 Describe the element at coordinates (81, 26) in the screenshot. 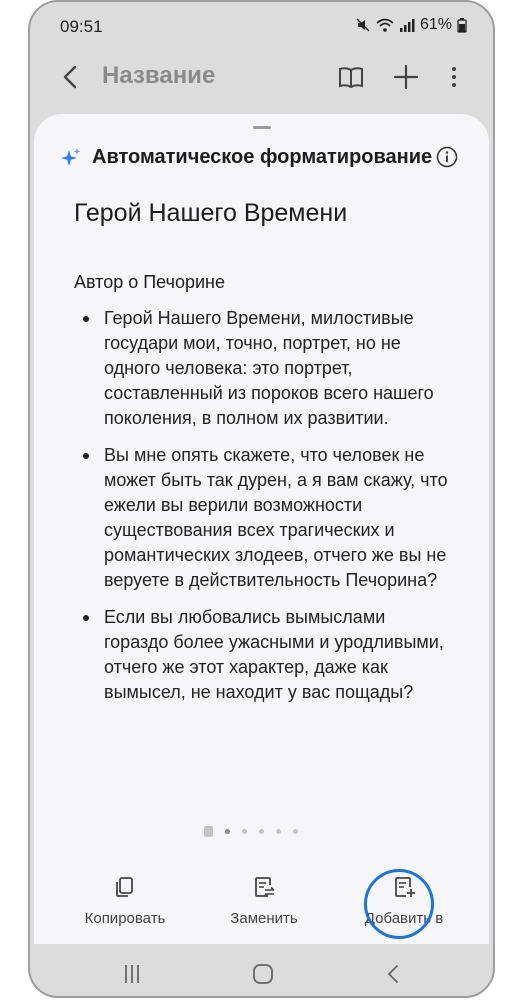

I see `status-time: 09:51` at that location.